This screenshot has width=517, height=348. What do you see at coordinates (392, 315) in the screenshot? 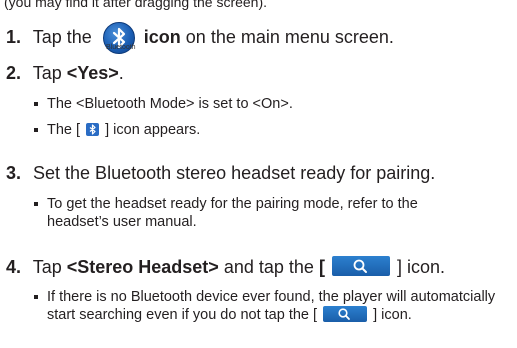
I see `bullet-text-end-post: ] icon.` at bounding box center [392, 315].